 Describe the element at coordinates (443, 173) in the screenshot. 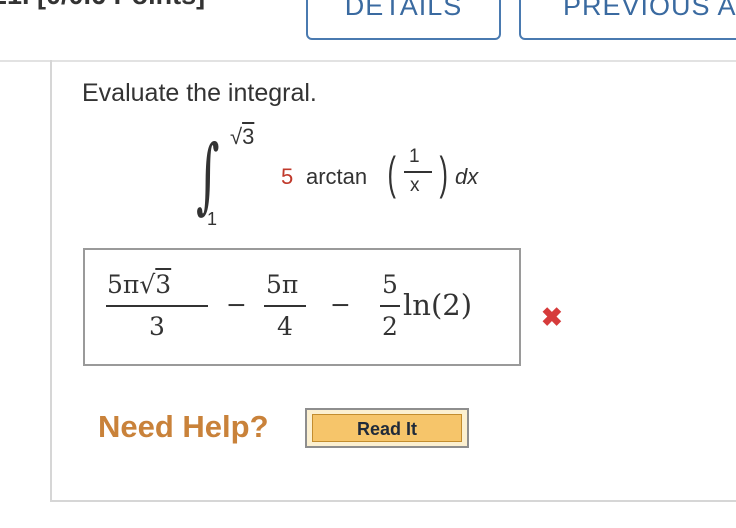

I see `right-paren: )` at that location.